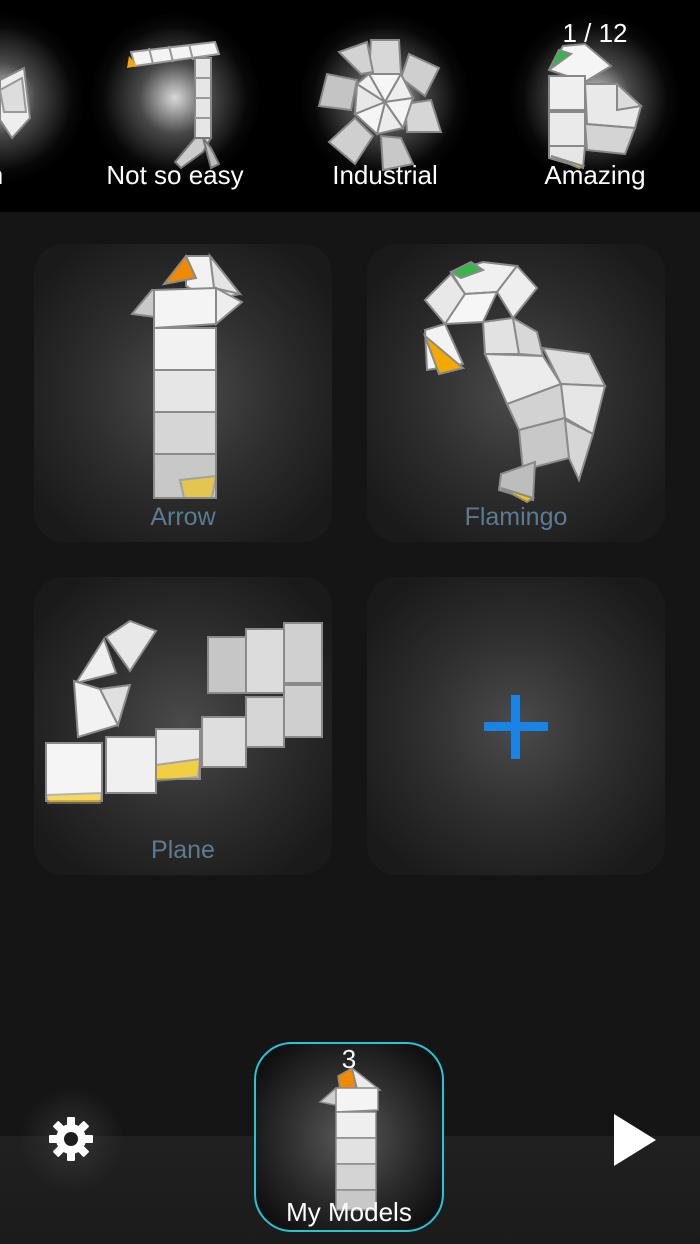 Image resolution: width=700 pixels, height=1244 pixels. I want to click on category-label: Amazing, so click(595, 175).